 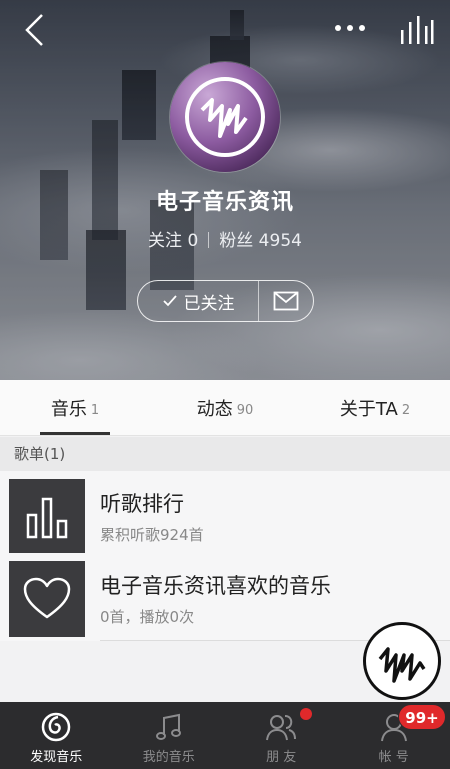 What do you see at coordinates (225, 454) in the screenshot?
I see `section-title: 歌单(1)` at bounding box center [225, 454].